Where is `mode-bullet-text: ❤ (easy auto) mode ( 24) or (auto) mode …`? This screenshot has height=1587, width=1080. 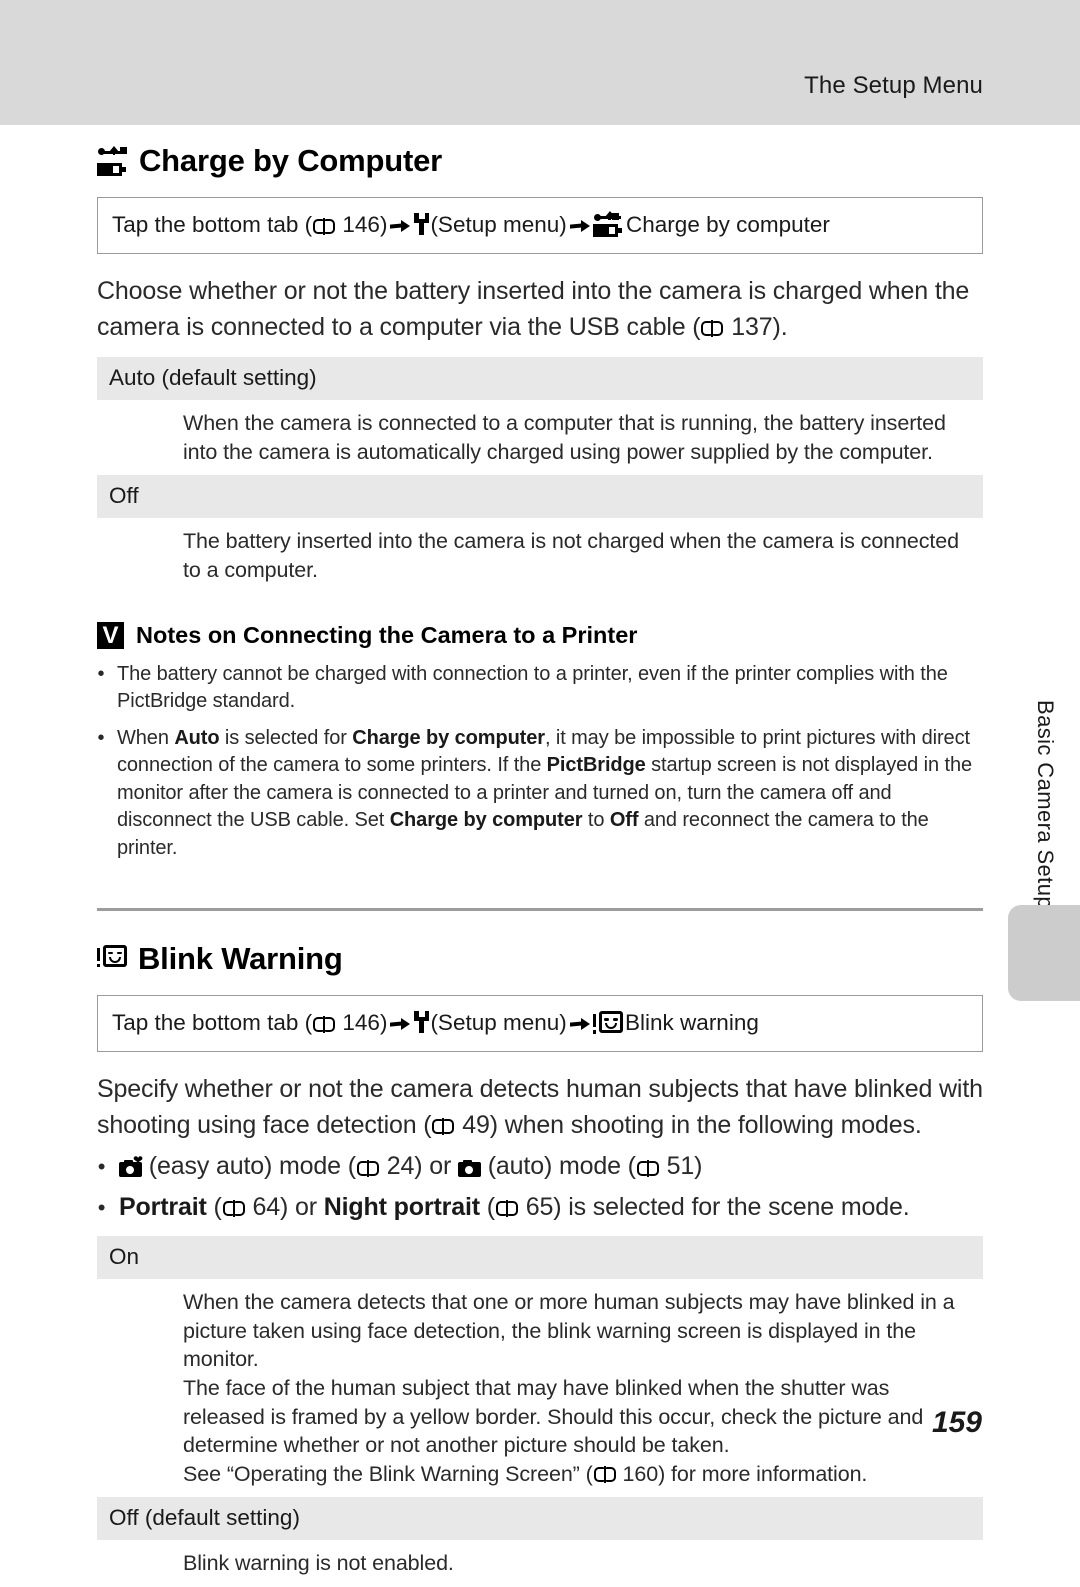
mode-bullet-text: ❤ (easy auto) mode ( 24) or (auto) mode … is located at coordinates (411, 1166).